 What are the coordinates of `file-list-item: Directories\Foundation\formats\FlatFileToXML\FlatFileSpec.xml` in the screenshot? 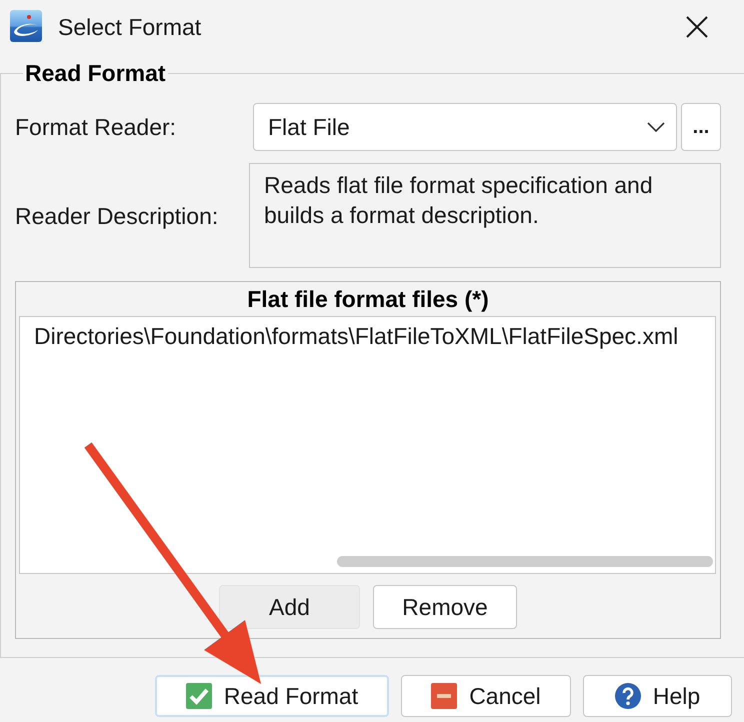 It's located at (367, 334).